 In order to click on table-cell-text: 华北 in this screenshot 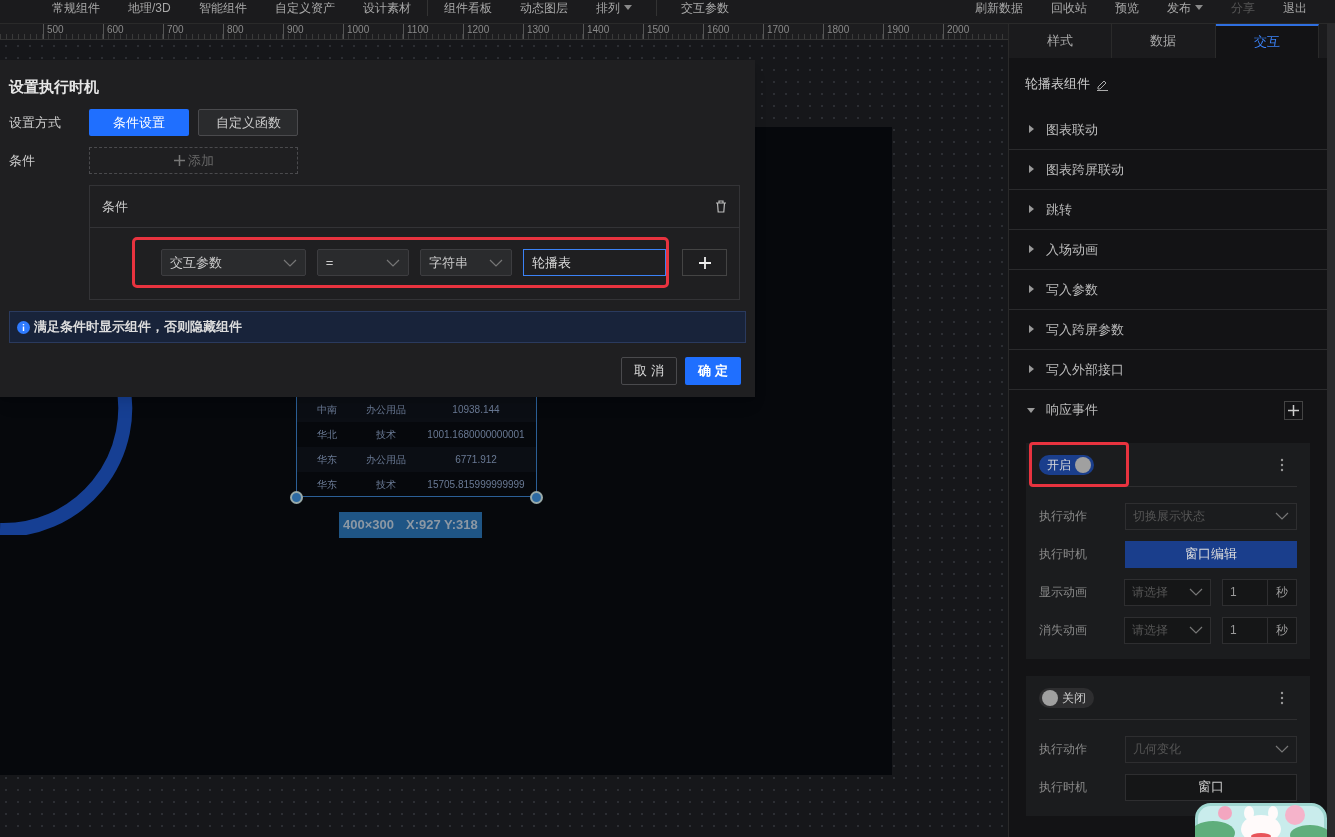, I will do `click(326, 435)`.